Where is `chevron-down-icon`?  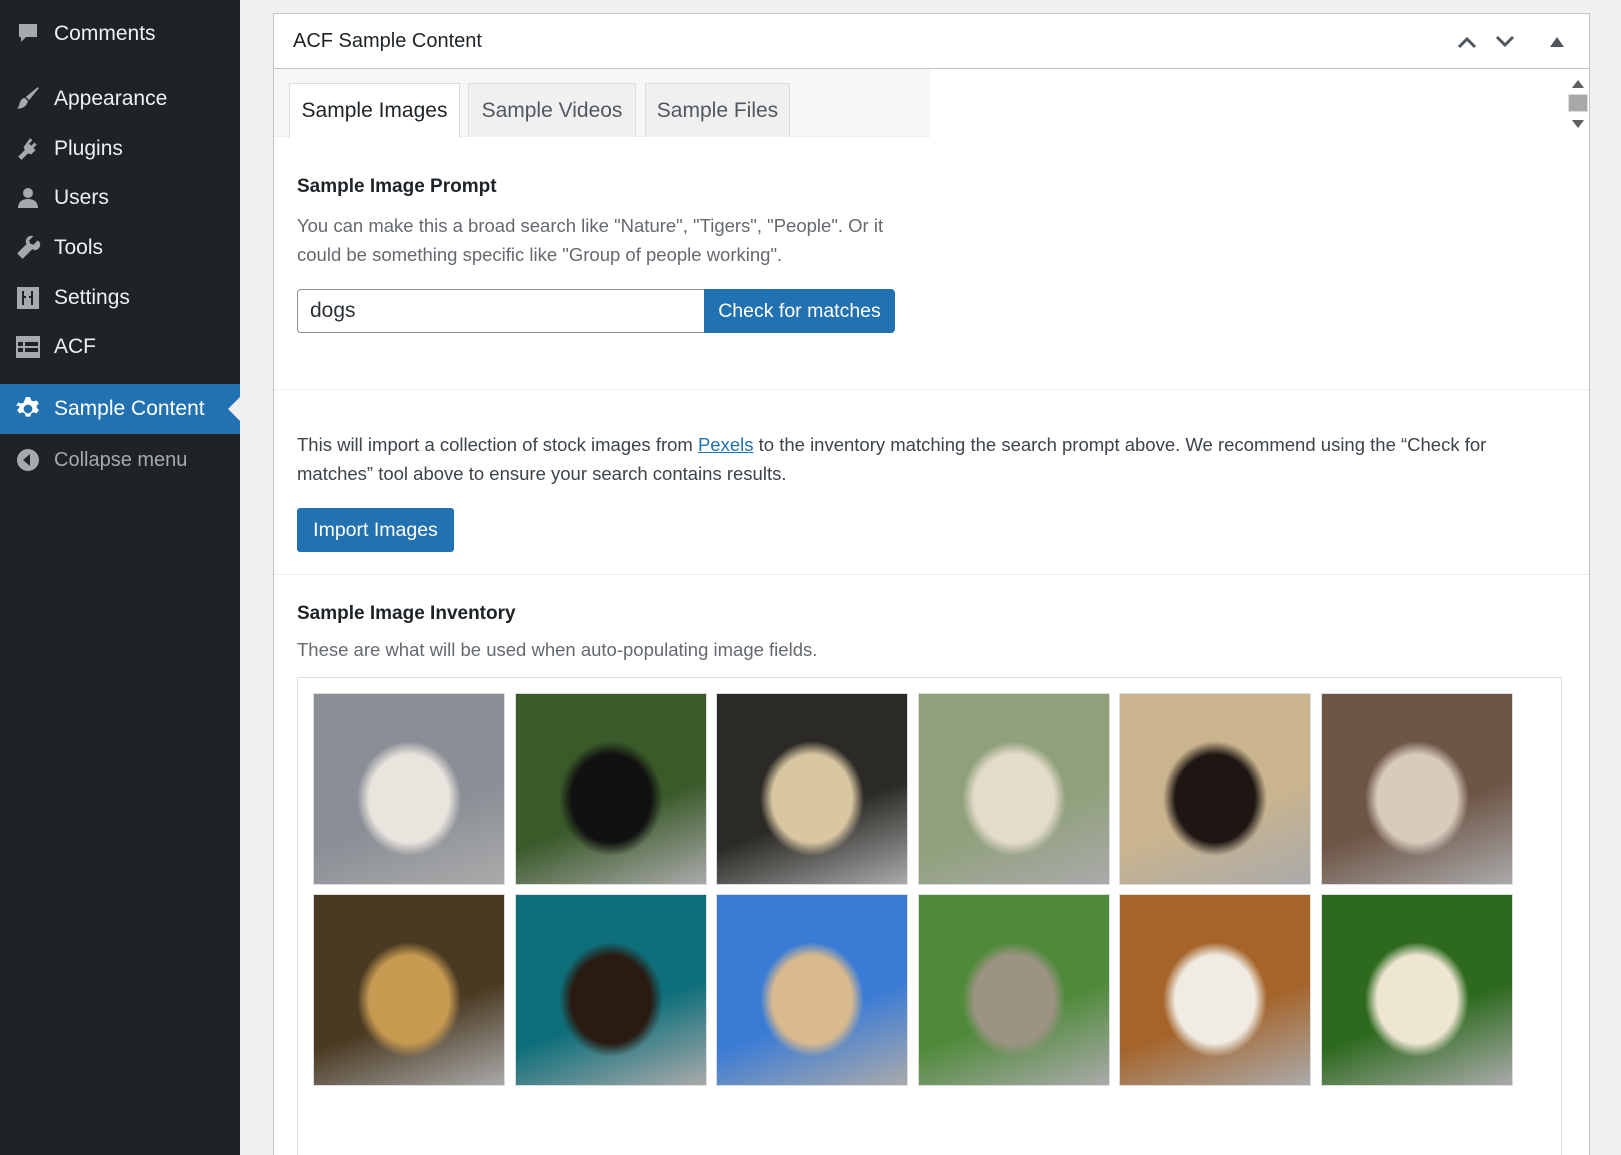
chevron-down-icon is located at coordinates (1505, 41).